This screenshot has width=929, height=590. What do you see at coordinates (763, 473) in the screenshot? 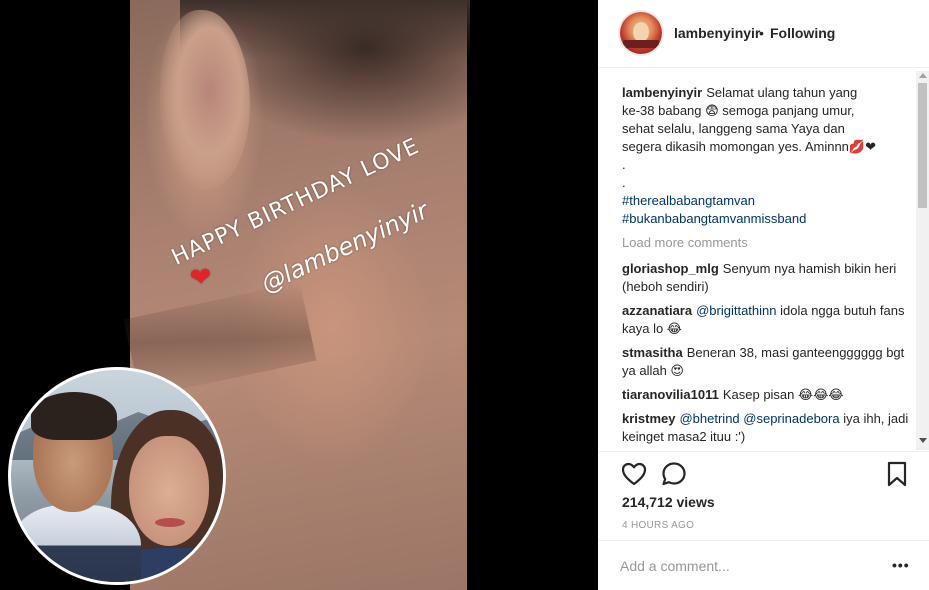
I see `action-bar` at bounding box center [763, 473].